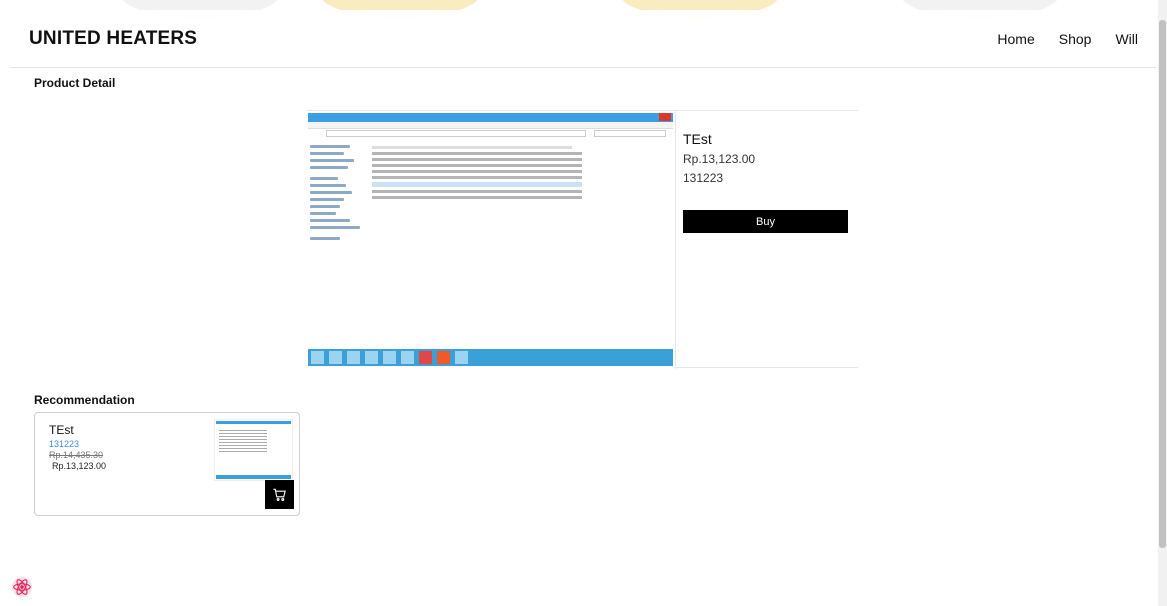 The image size is (1167, 606). What do you see at coordinates (697, 139) in the screenshot?
I see `product-name: TEst` at bounding box center [697, 139].